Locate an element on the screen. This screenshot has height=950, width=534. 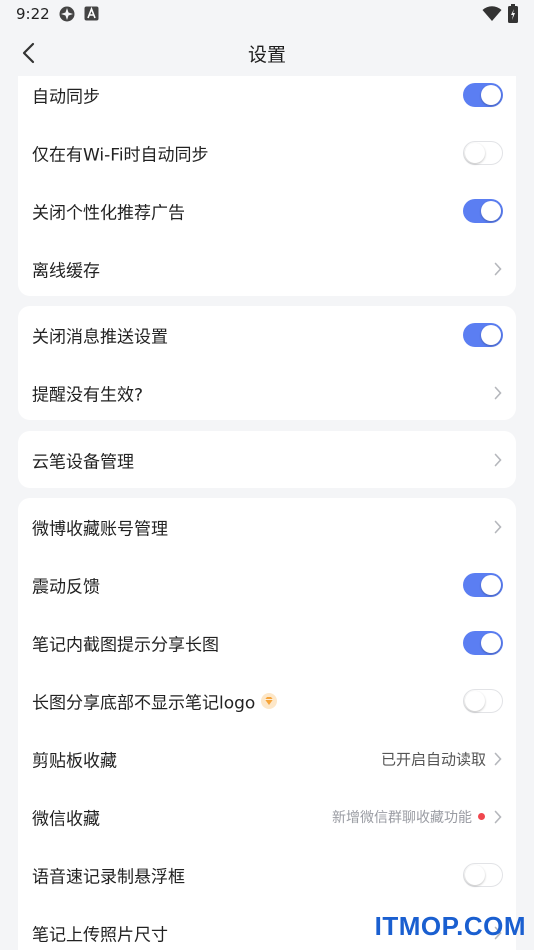
hide-logo-toggle is located at coordinates (483, 701).